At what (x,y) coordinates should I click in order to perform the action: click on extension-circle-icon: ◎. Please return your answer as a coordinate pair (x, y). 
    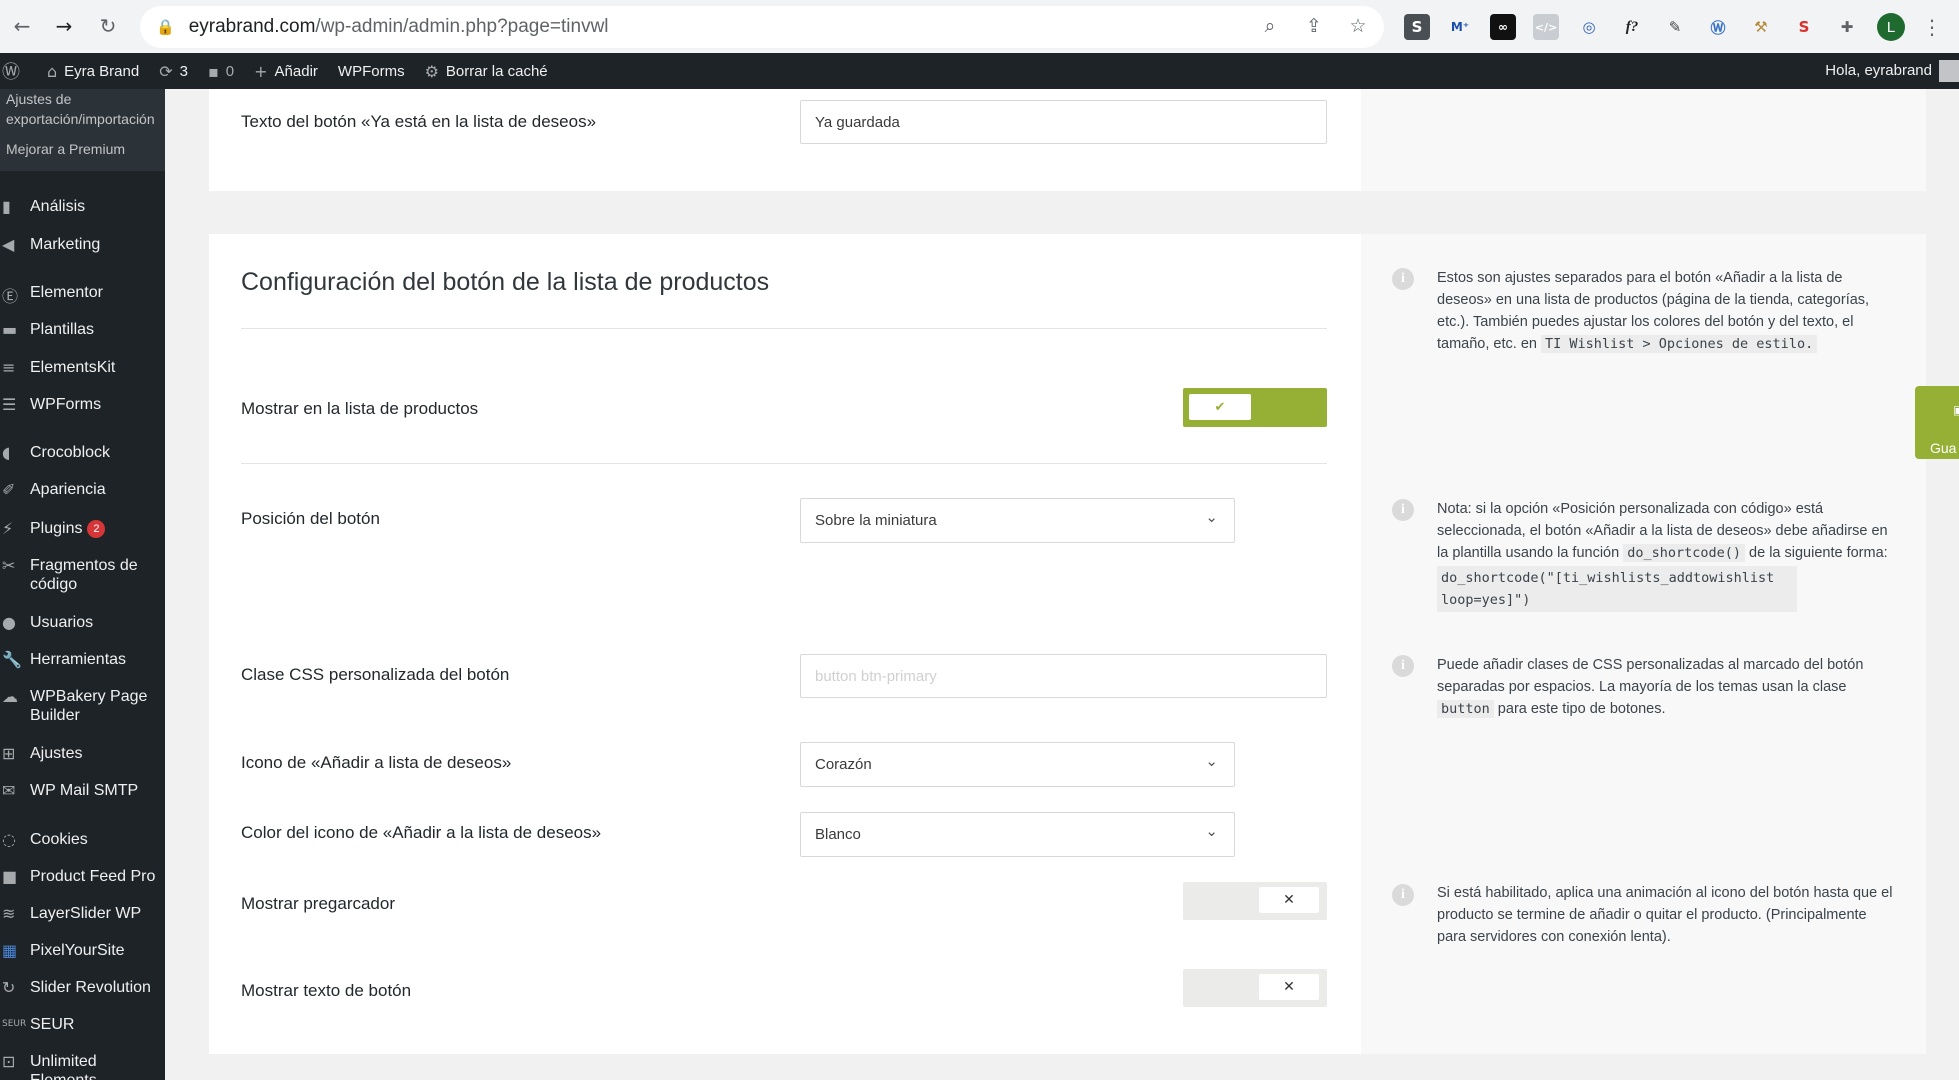
    Looking at the image, I should click on (1589, 27).